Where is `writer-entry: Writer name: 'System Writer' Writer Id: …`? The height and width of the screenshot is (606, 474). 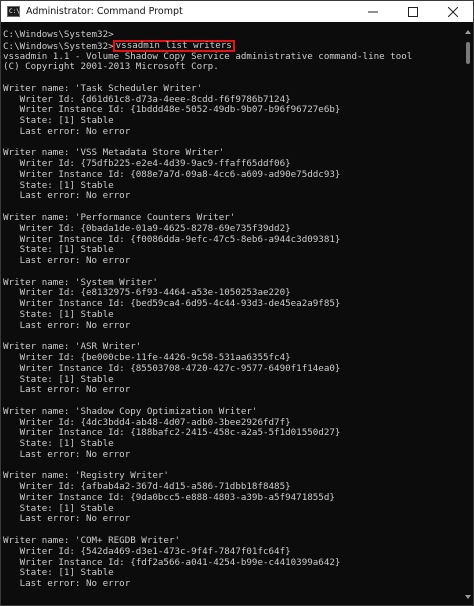
writer-entry: Writer name: 'System Writer' Writer Id: … is located at coordinates (231, 310).